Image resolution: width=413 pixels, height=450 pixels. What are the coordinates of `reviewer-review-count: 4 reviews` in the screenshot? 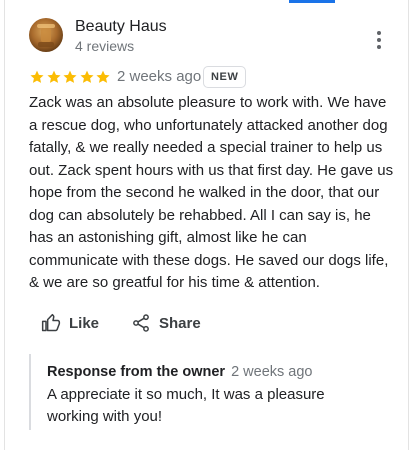 It's located at (105, 46).